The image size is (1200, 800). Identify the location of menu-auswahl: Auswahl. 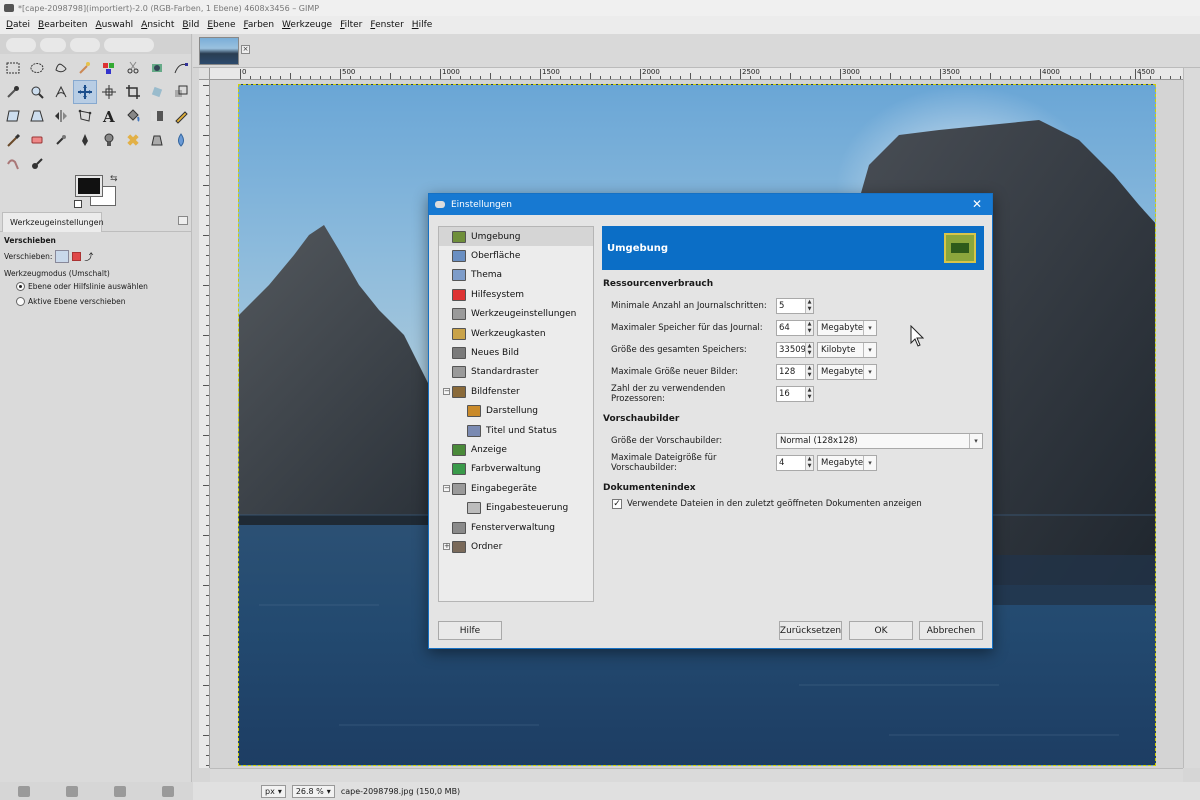
(115, 25).